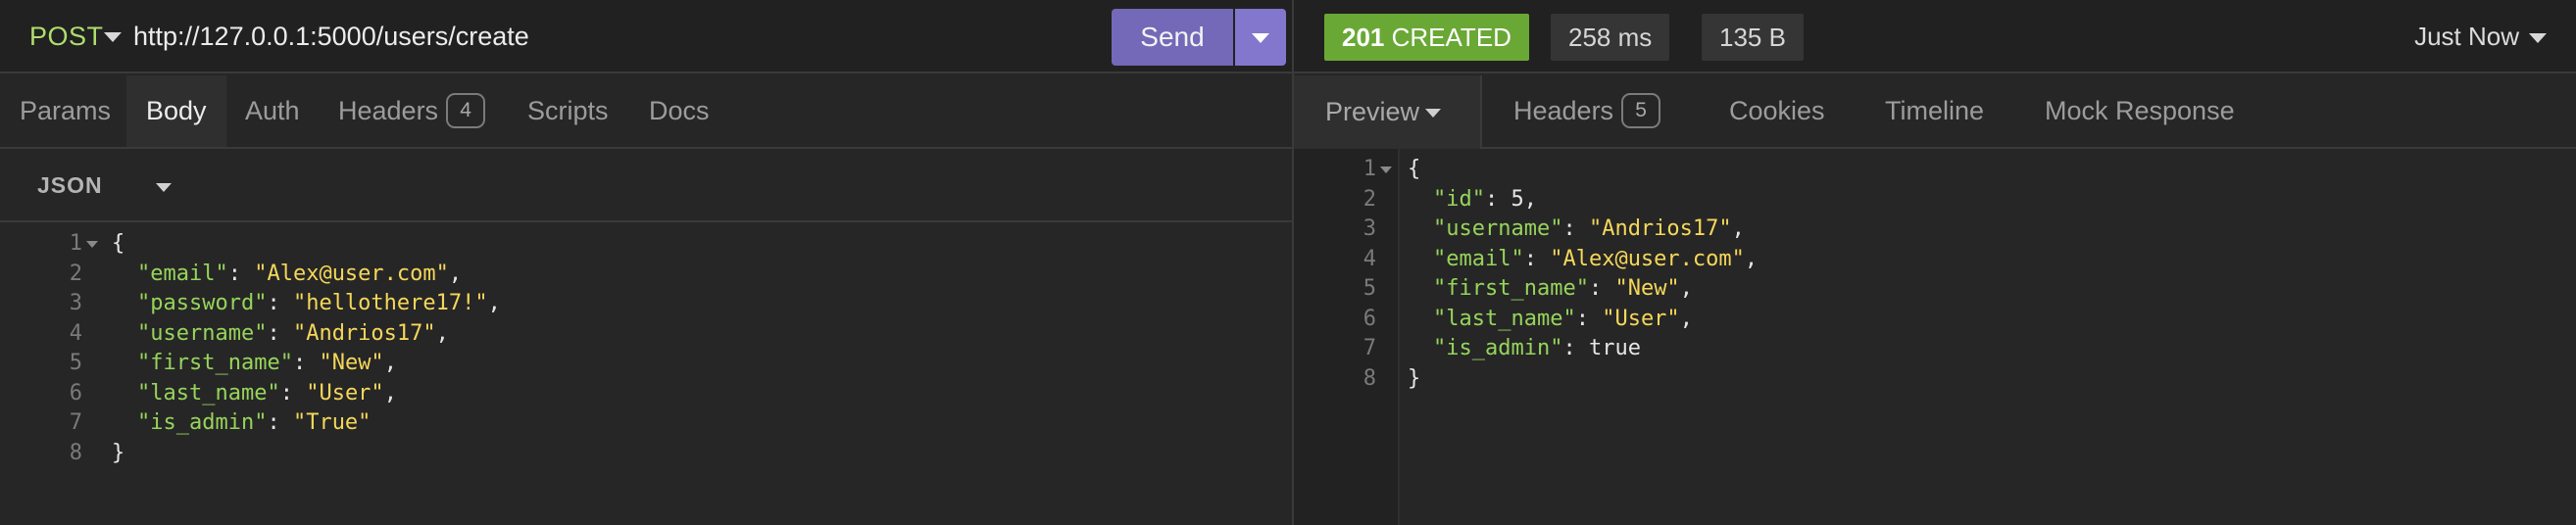  What do you see at coordinates (1587, 111) in the screenshot?
I see `tab-response-headers: Headers 5` at bounding box center [1587, 111].